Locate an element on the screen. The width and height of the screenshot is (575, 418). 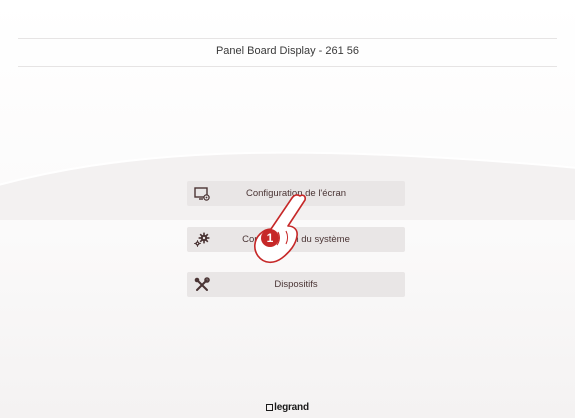
legrand-logo: legrand is located at coordinates (287, 407).